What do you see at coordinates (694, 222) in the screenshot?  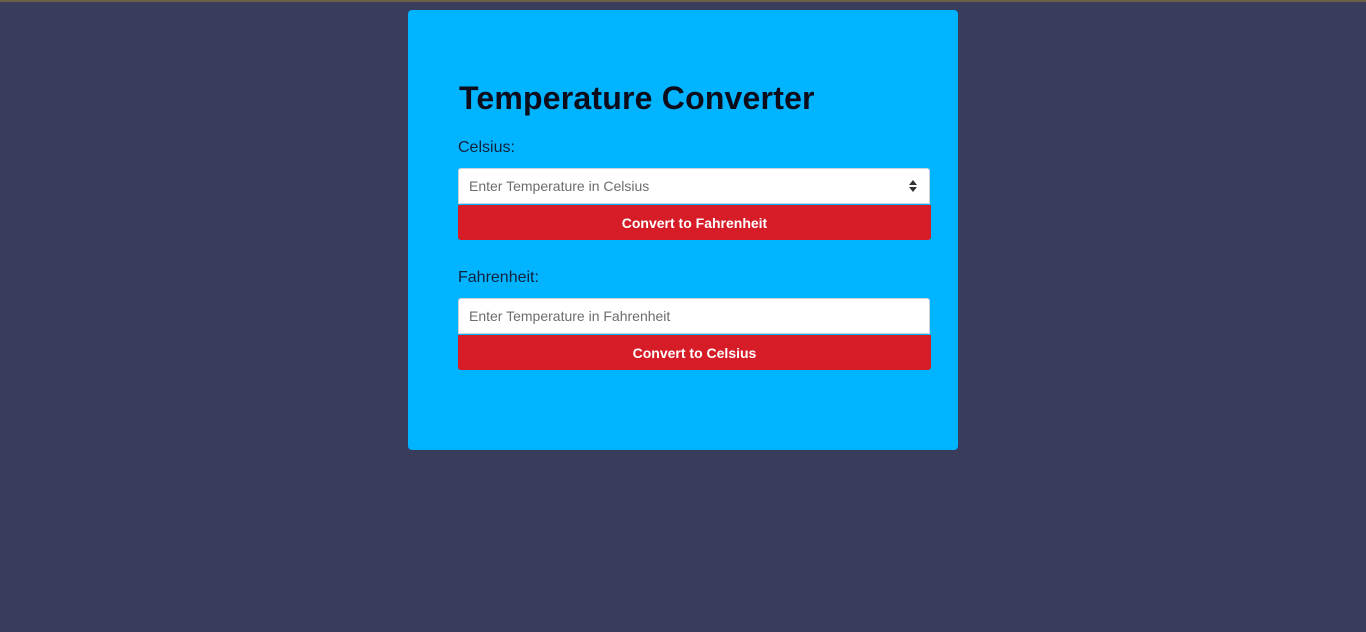 I see `convert-to-fahrenheit-button: Convert to Fahrenheit` at bounding box center [694, 222].